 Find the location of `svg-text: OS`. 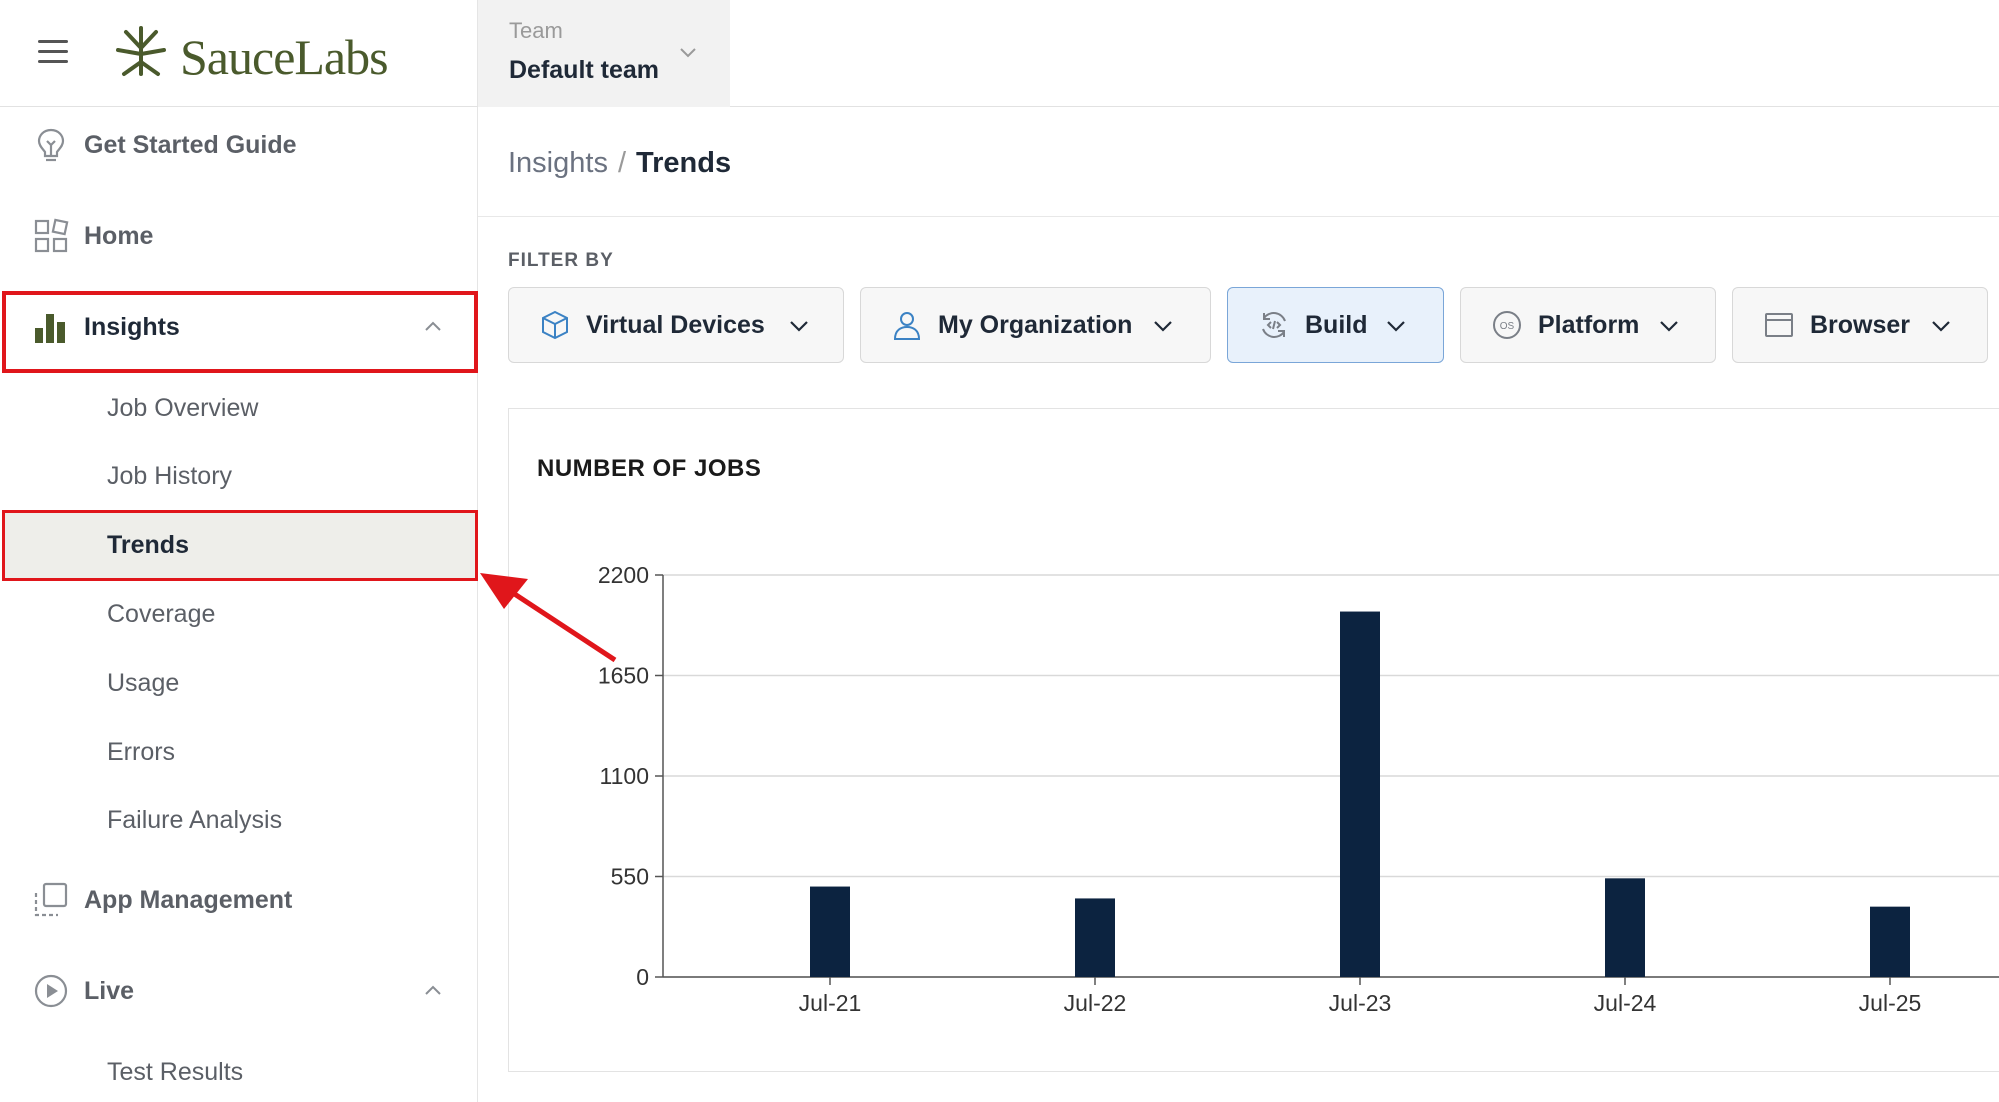

svg-text: OS is located at coordinates (1507, 326).